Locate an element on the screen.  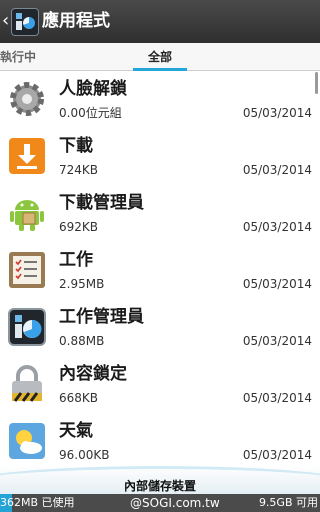
app-size: 96.00KB is located at coordinates (84, 455).